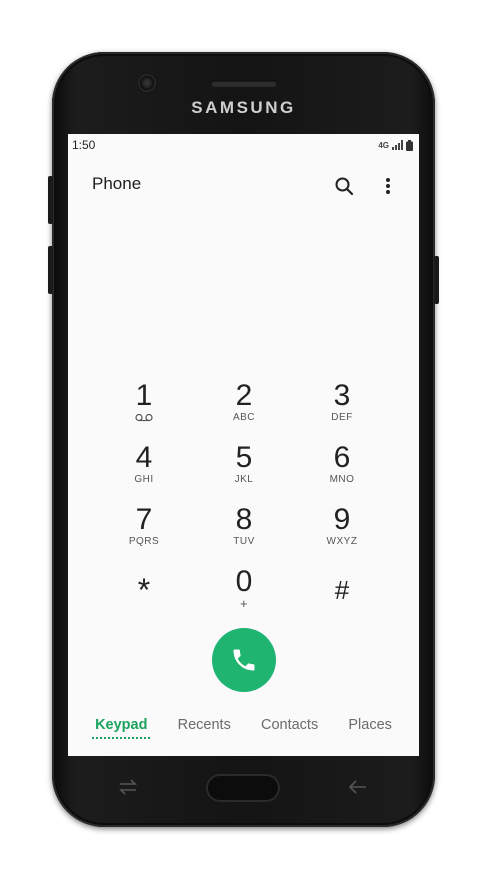 This screenshot has width=487, height=879. Describe the element at coordinates (50, 270) in the screenshot. I see `side-button-volume` at that location.